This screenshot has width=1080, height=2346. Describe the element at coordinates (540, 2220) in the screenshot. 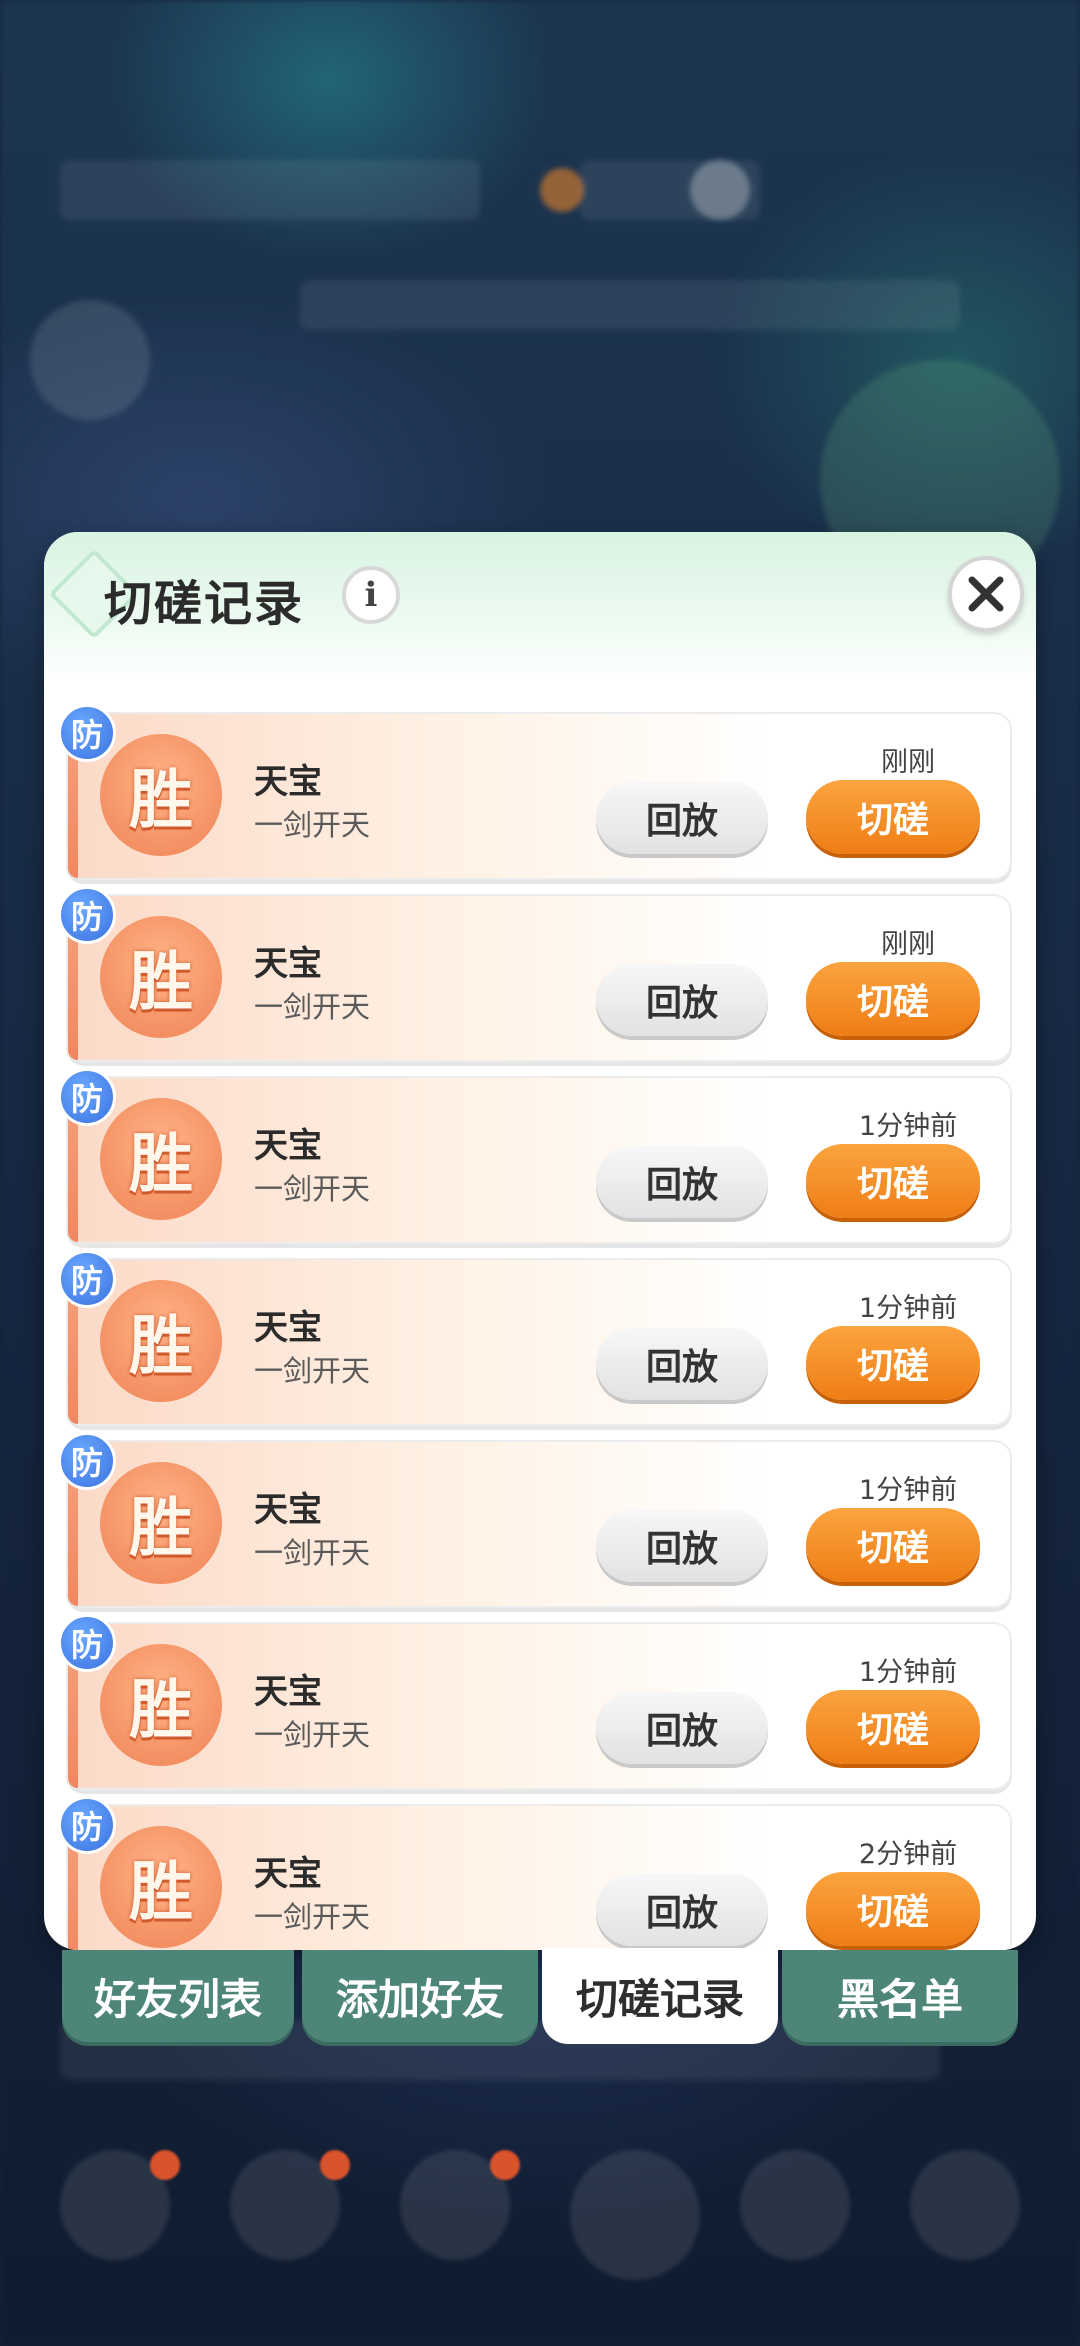

I see `blurred-bottom-menu` at that location.